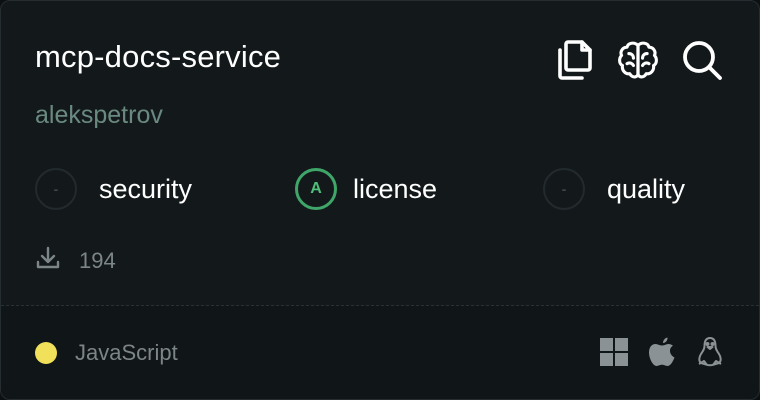 The image size is (760, 400). What do you see at coordinates (702, 60) in the screenshot?
I see `search-icon` at bounding box center [702, 60].